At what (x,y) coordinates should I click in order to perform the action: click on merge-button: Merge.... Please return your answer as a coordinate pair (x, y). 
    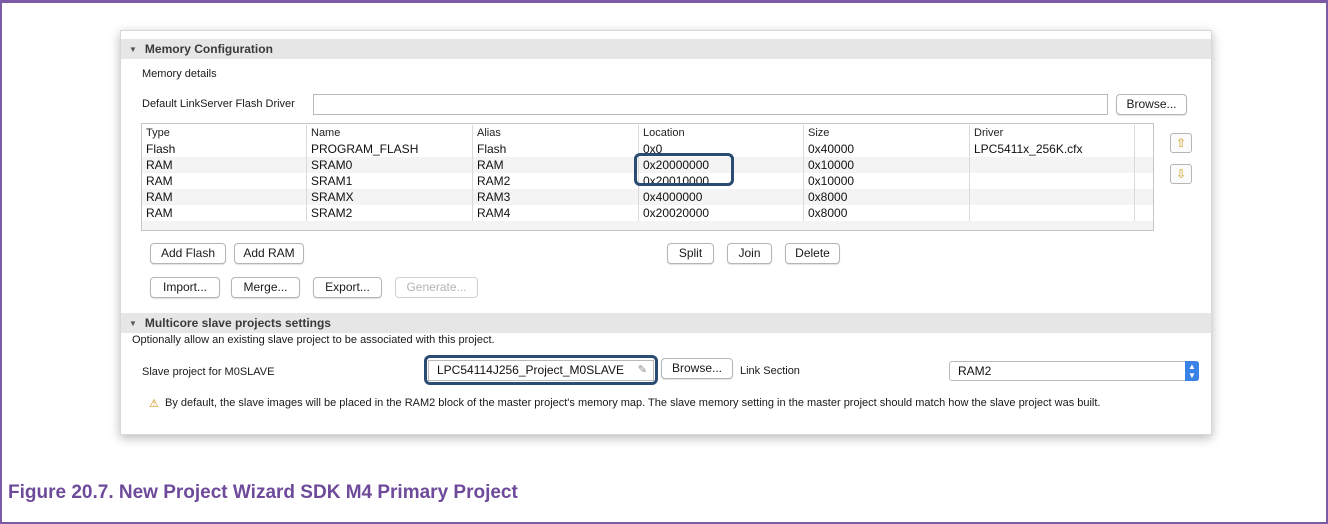
    Looking at the image, I should click on (265, 287).